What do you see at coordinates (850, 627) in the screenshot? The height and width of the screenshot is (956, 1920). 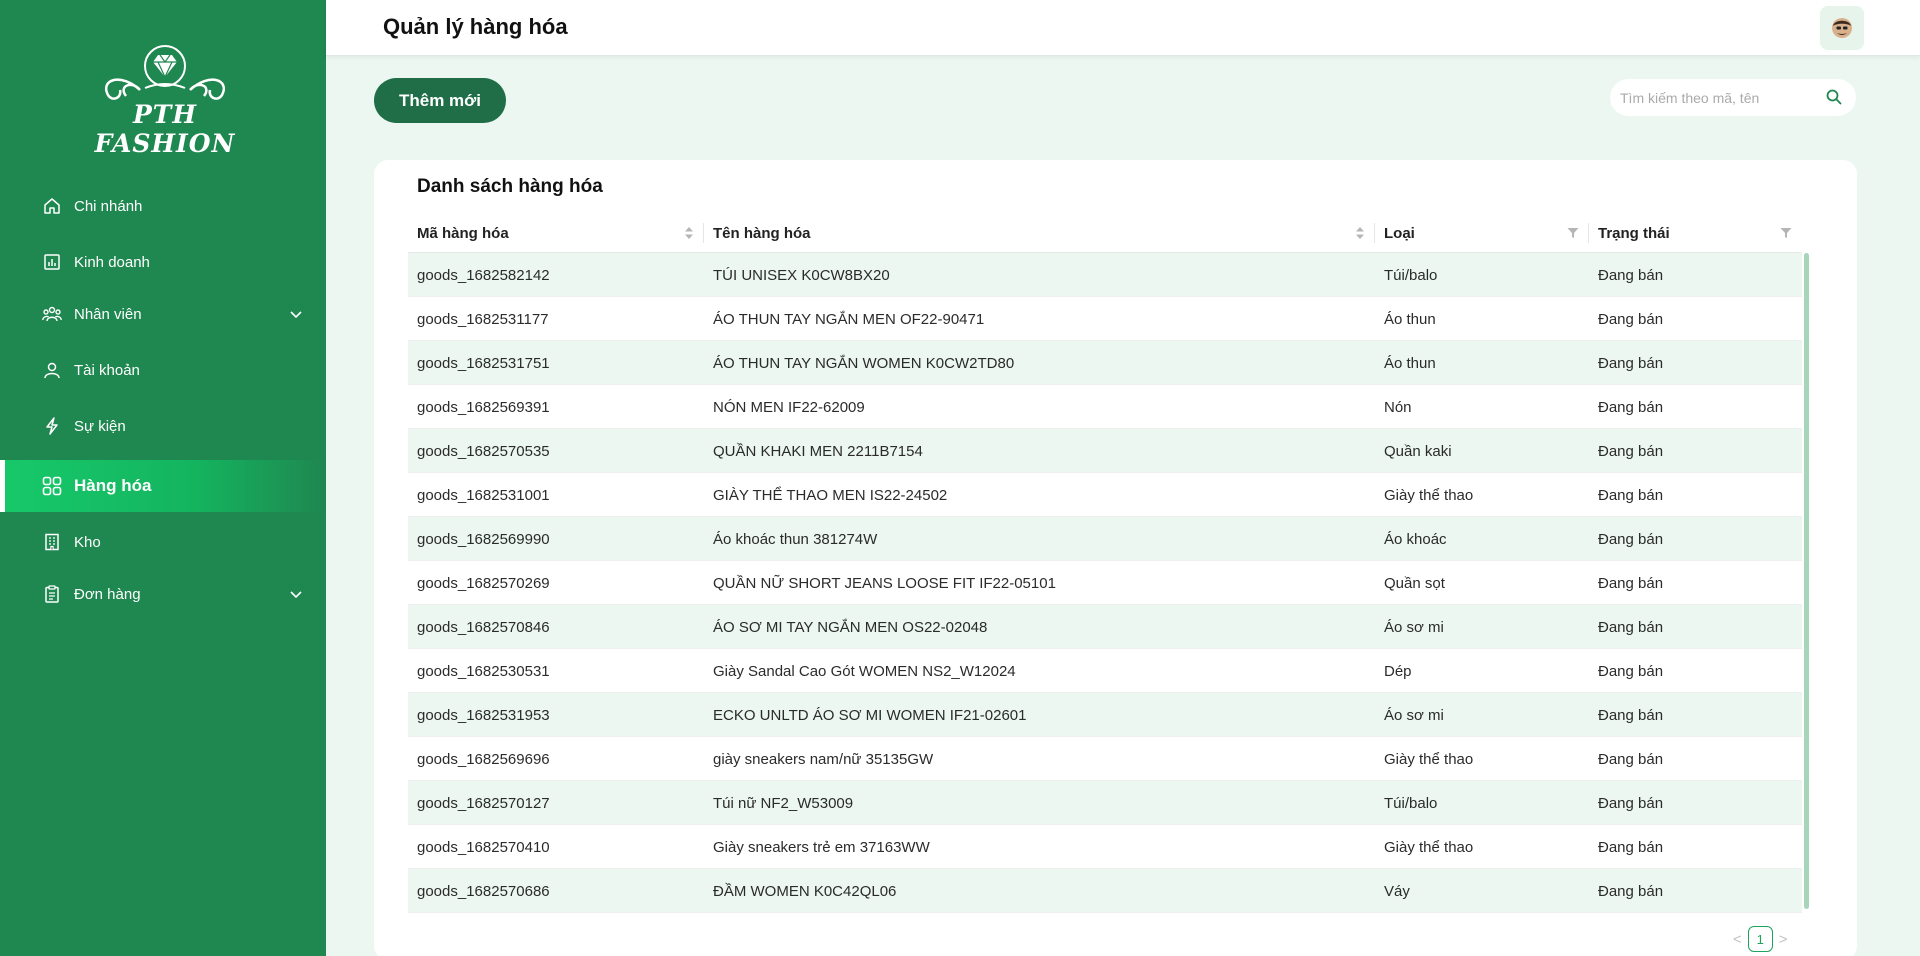 I see `cell-name: ÁO SƠ MI TAY NGẮN MEN OS22-02048` at bounding box center [850, 627].